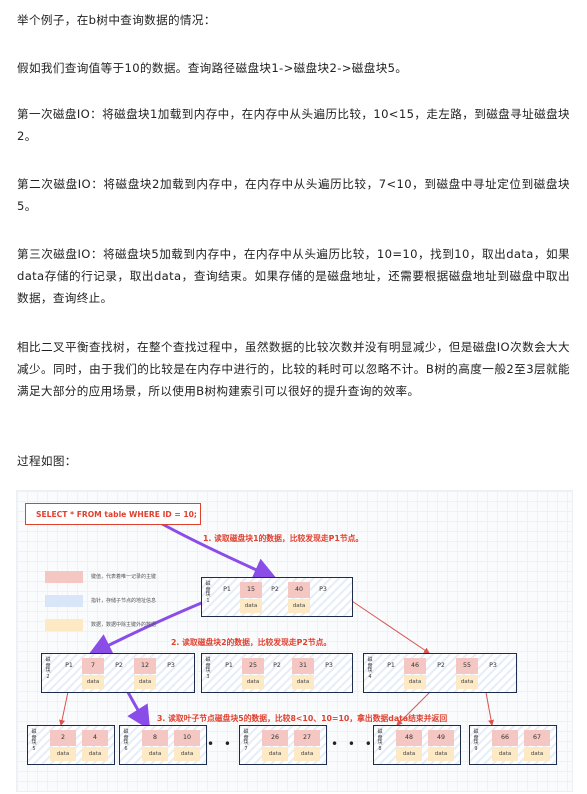  Describe the element at coordinates (95, 738) in the screenshot. I see `key-cell: 4` at that location.